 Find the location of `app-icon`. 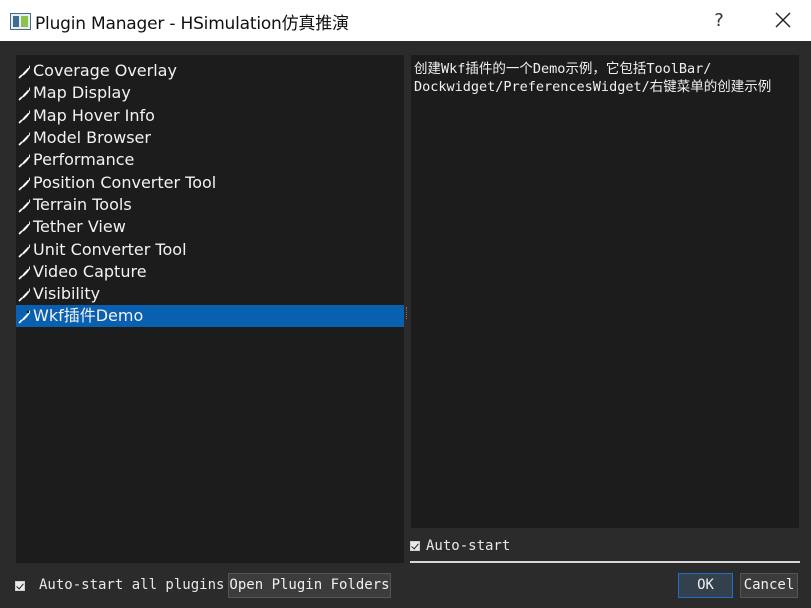

app-icon is located at coordinates (20, 21).